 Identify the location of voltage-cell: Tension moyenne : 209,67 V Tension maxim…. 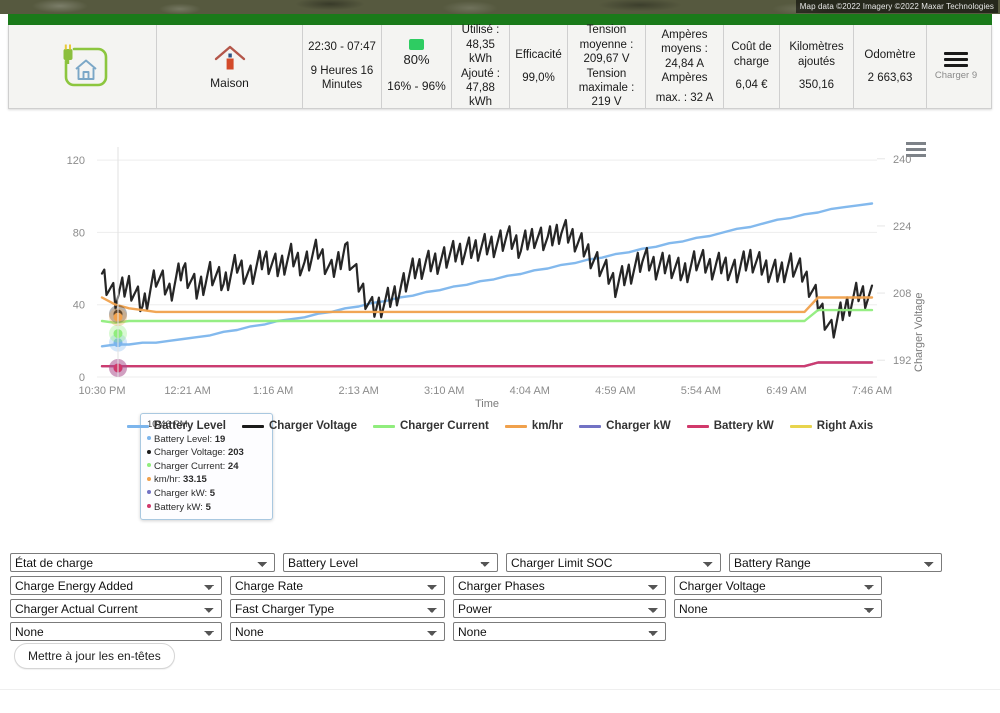
(607, 66).